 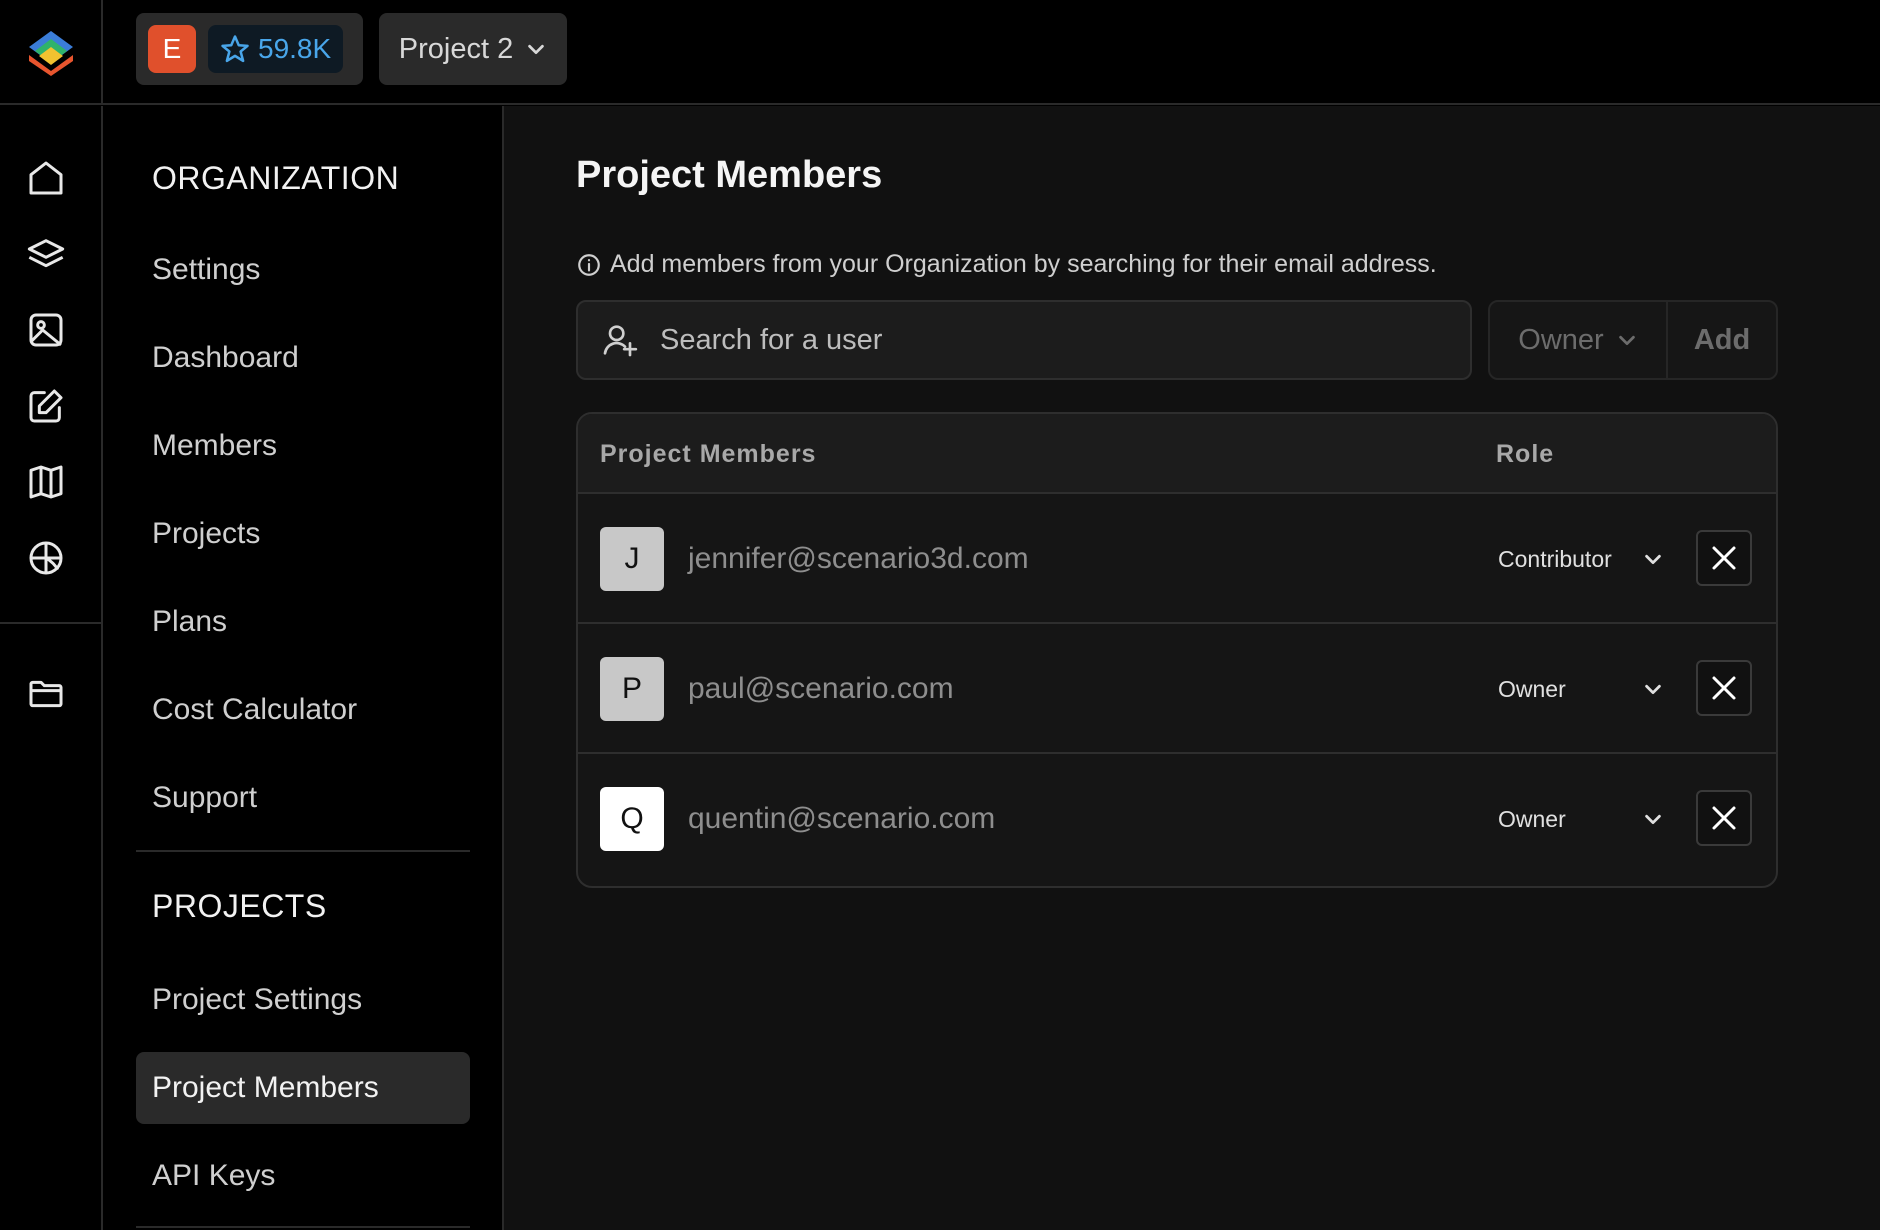 What do you see at coordinates (1177, 454) in the screenshot?
I see `table-header: Project Members Role` at bounding box center [1177, 454].